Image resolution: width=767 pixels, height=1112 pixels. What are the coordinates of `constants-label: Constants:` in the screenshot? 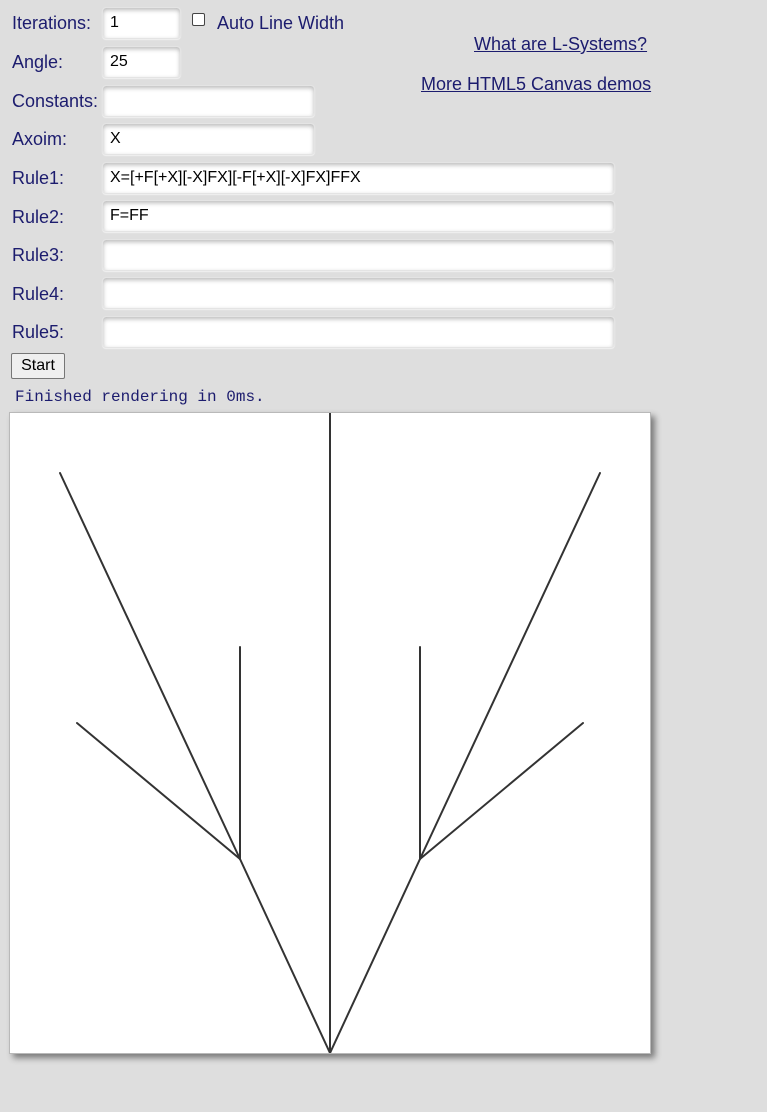 It's located at (55, 101).